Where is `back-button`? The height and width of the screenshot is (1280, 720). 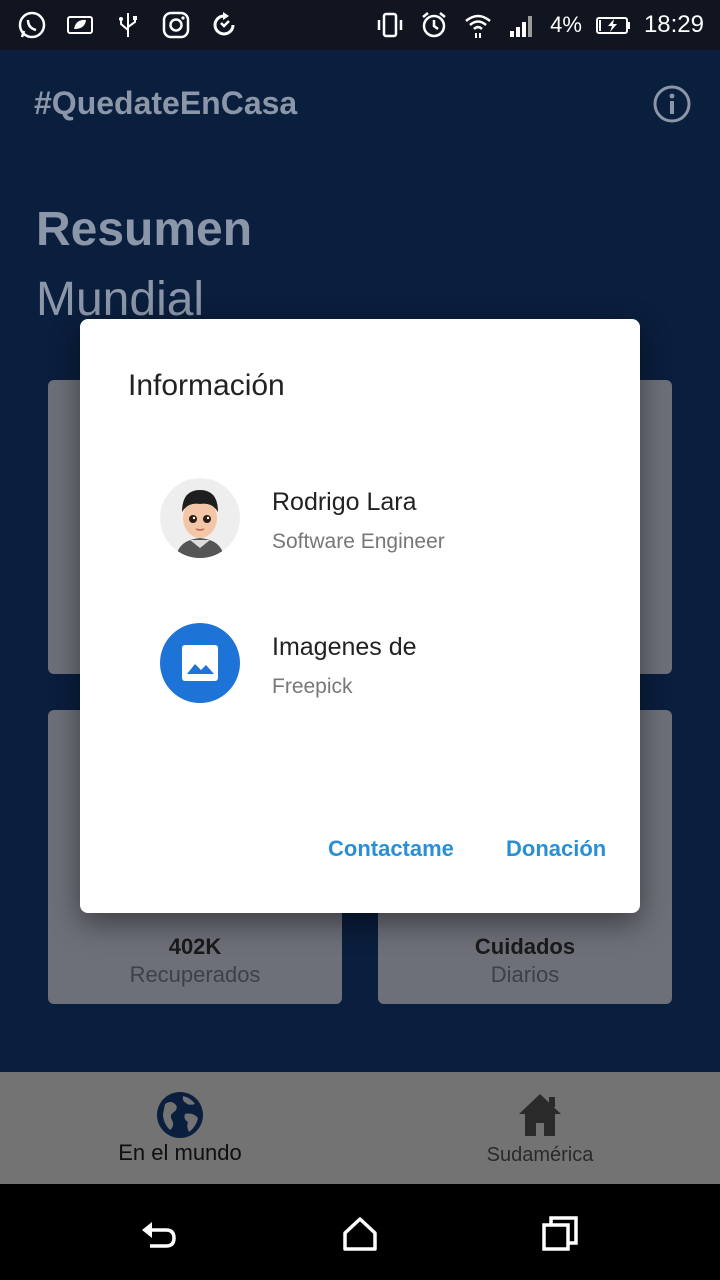
back-button is located at coordinates (160, 1234).